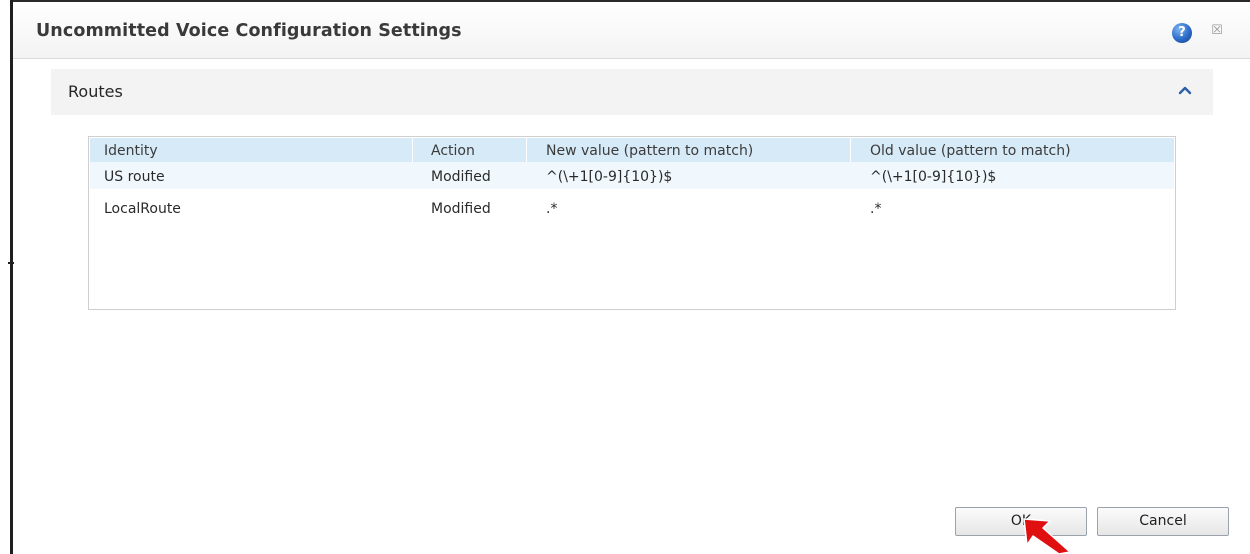 The width and height of the screenshot is (1250, 554). Describe the element at coordinates (970, 151) in the screenshot. I see `column-header-old-value: Old value (pattern to match)` at that location.